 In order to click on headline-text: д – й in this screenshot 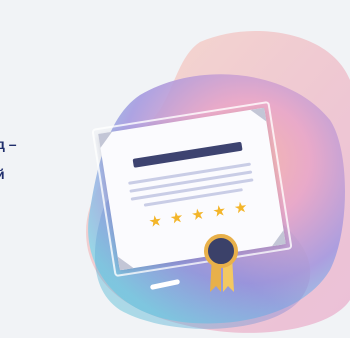, I will do `click(8, 159)`.